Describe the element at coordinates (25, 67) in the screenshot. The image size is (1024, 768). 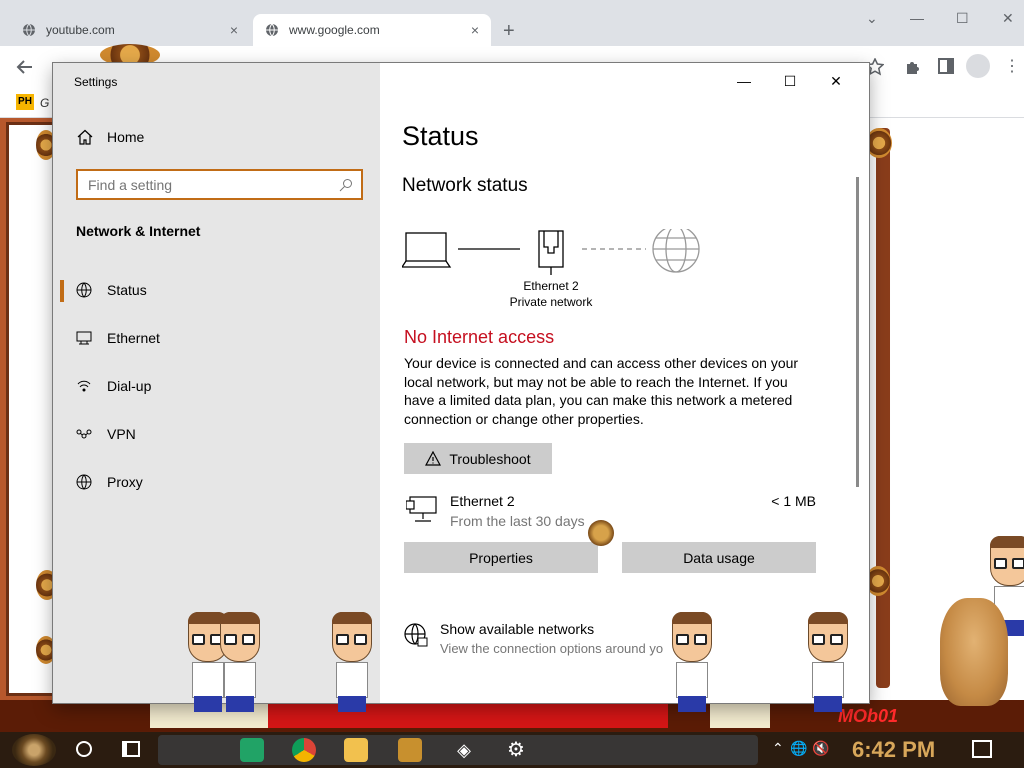
I see `back-arrow-icon` at that location.